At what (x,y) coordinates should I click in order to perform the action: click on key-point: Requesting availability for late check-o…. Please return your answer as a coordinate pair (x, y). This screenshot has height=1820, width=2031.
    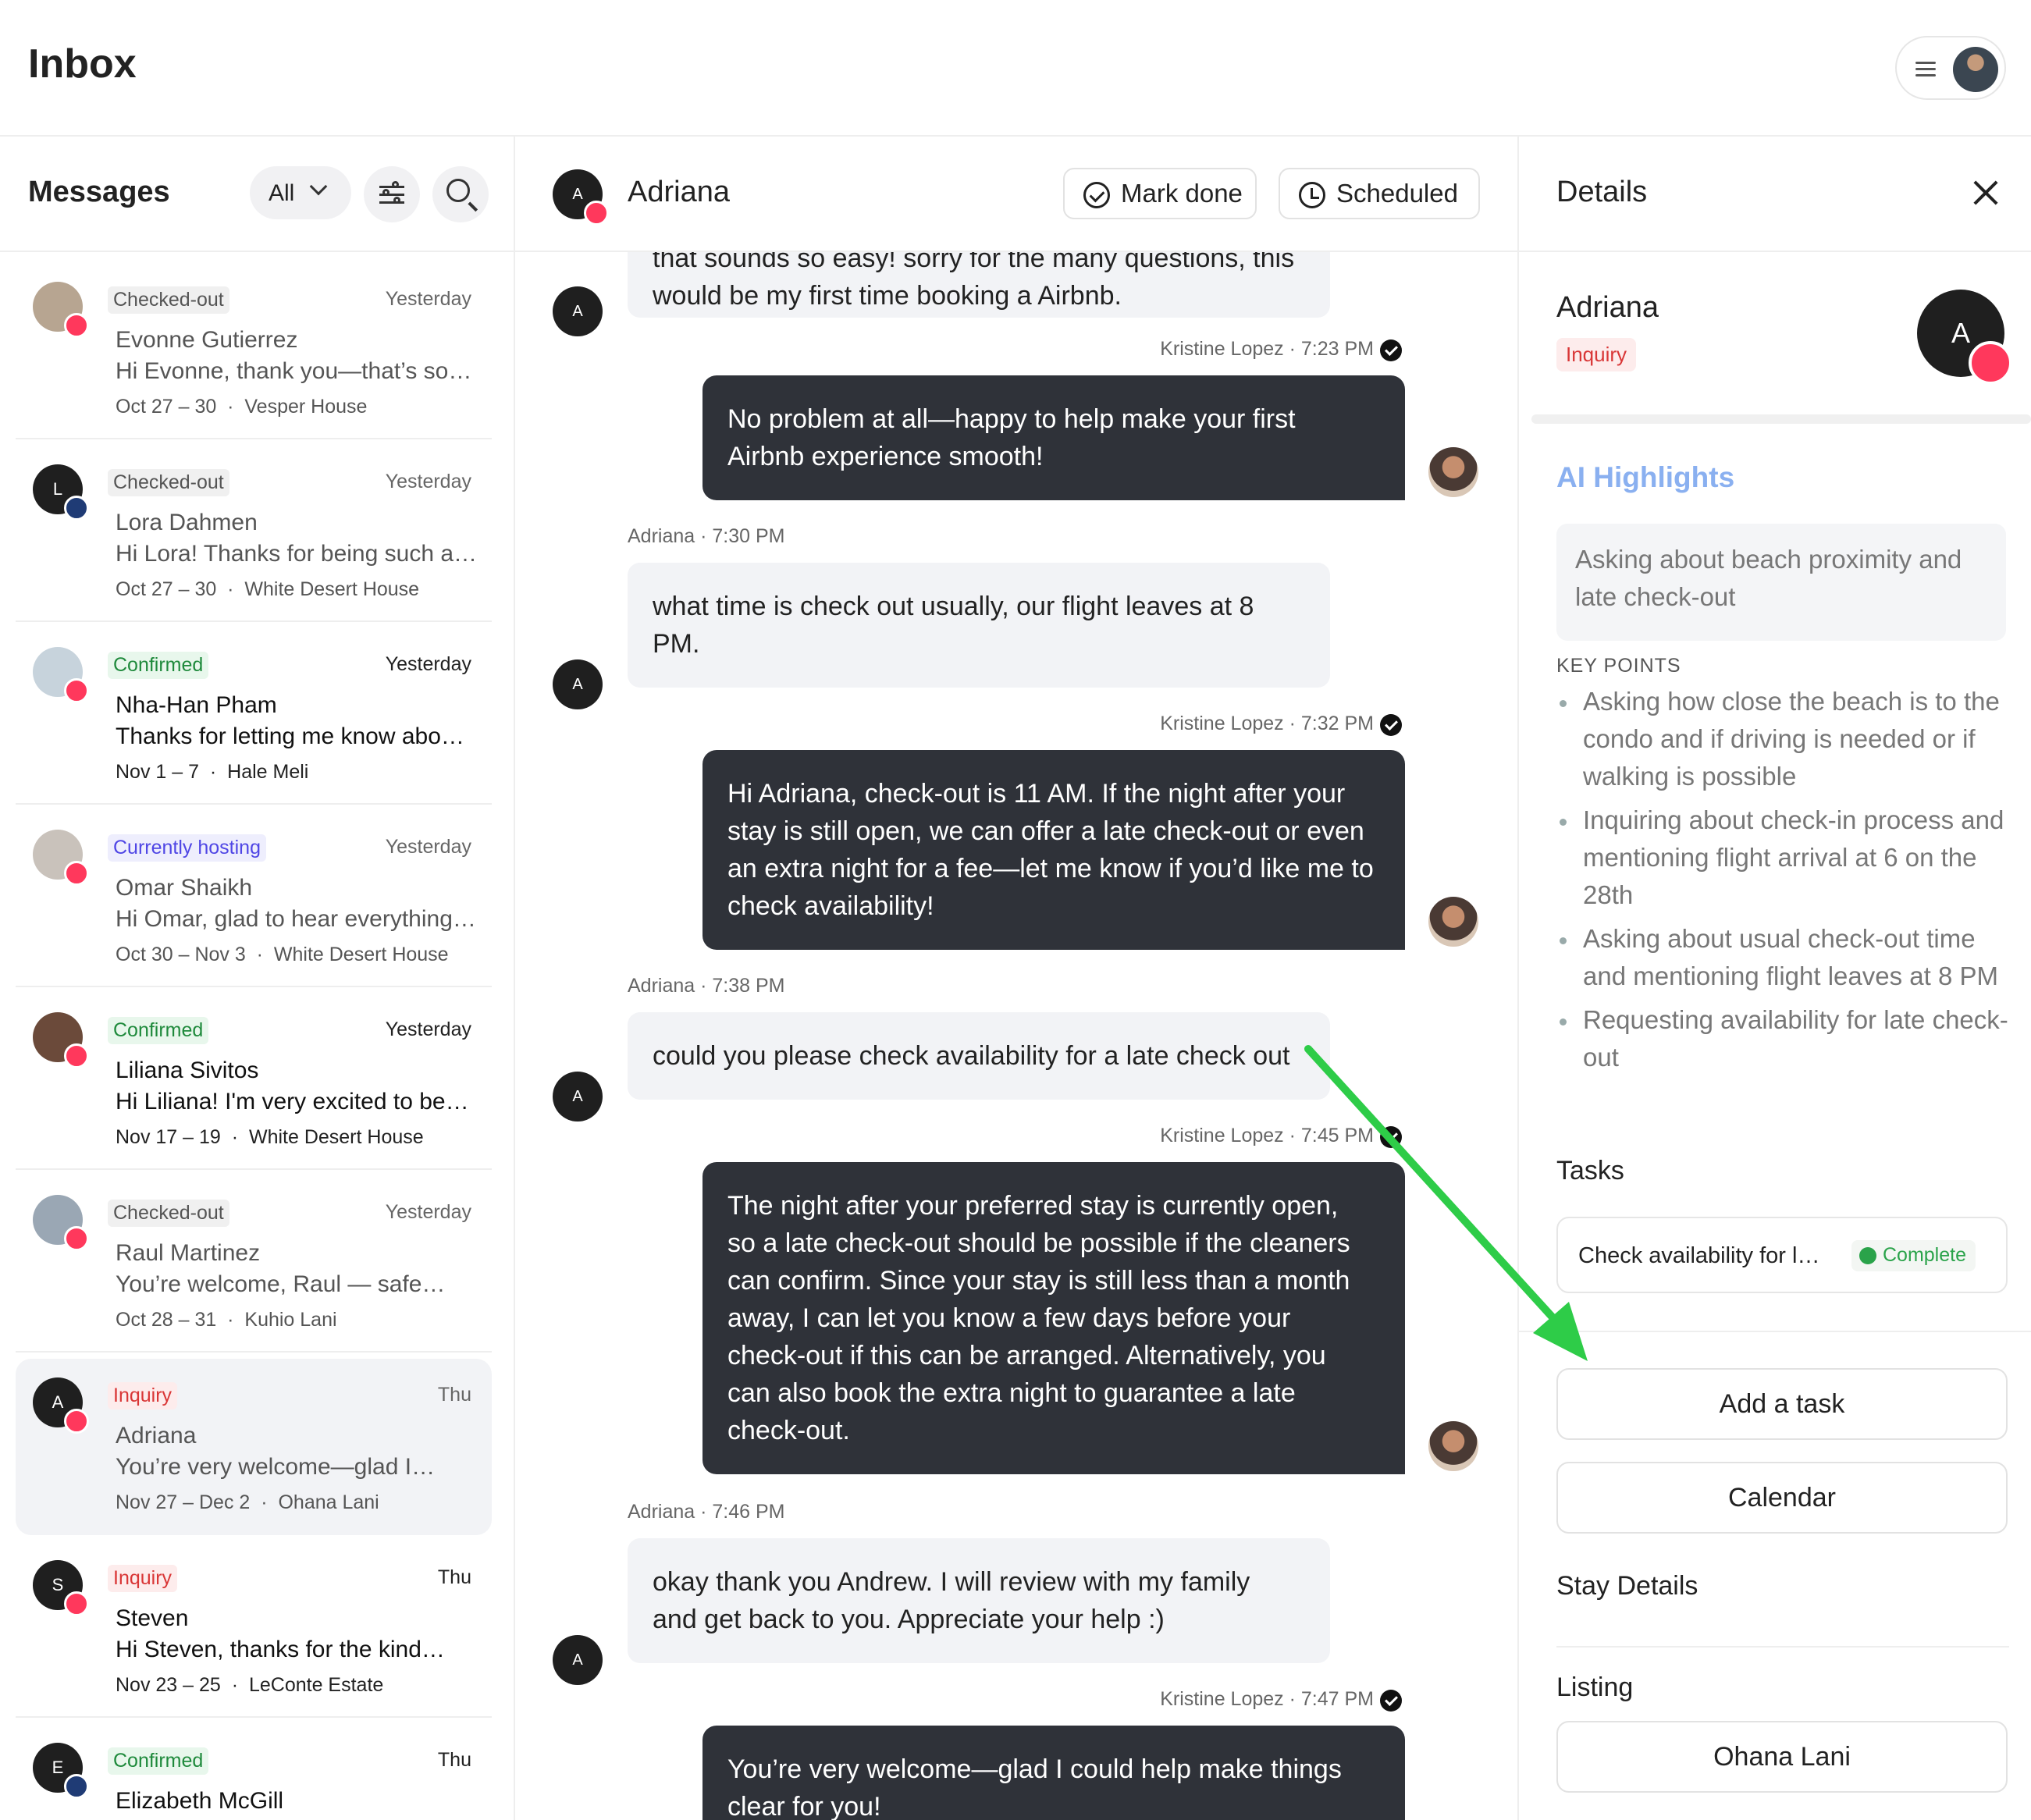
    Looking at the image, I should click on (1790, 1038).